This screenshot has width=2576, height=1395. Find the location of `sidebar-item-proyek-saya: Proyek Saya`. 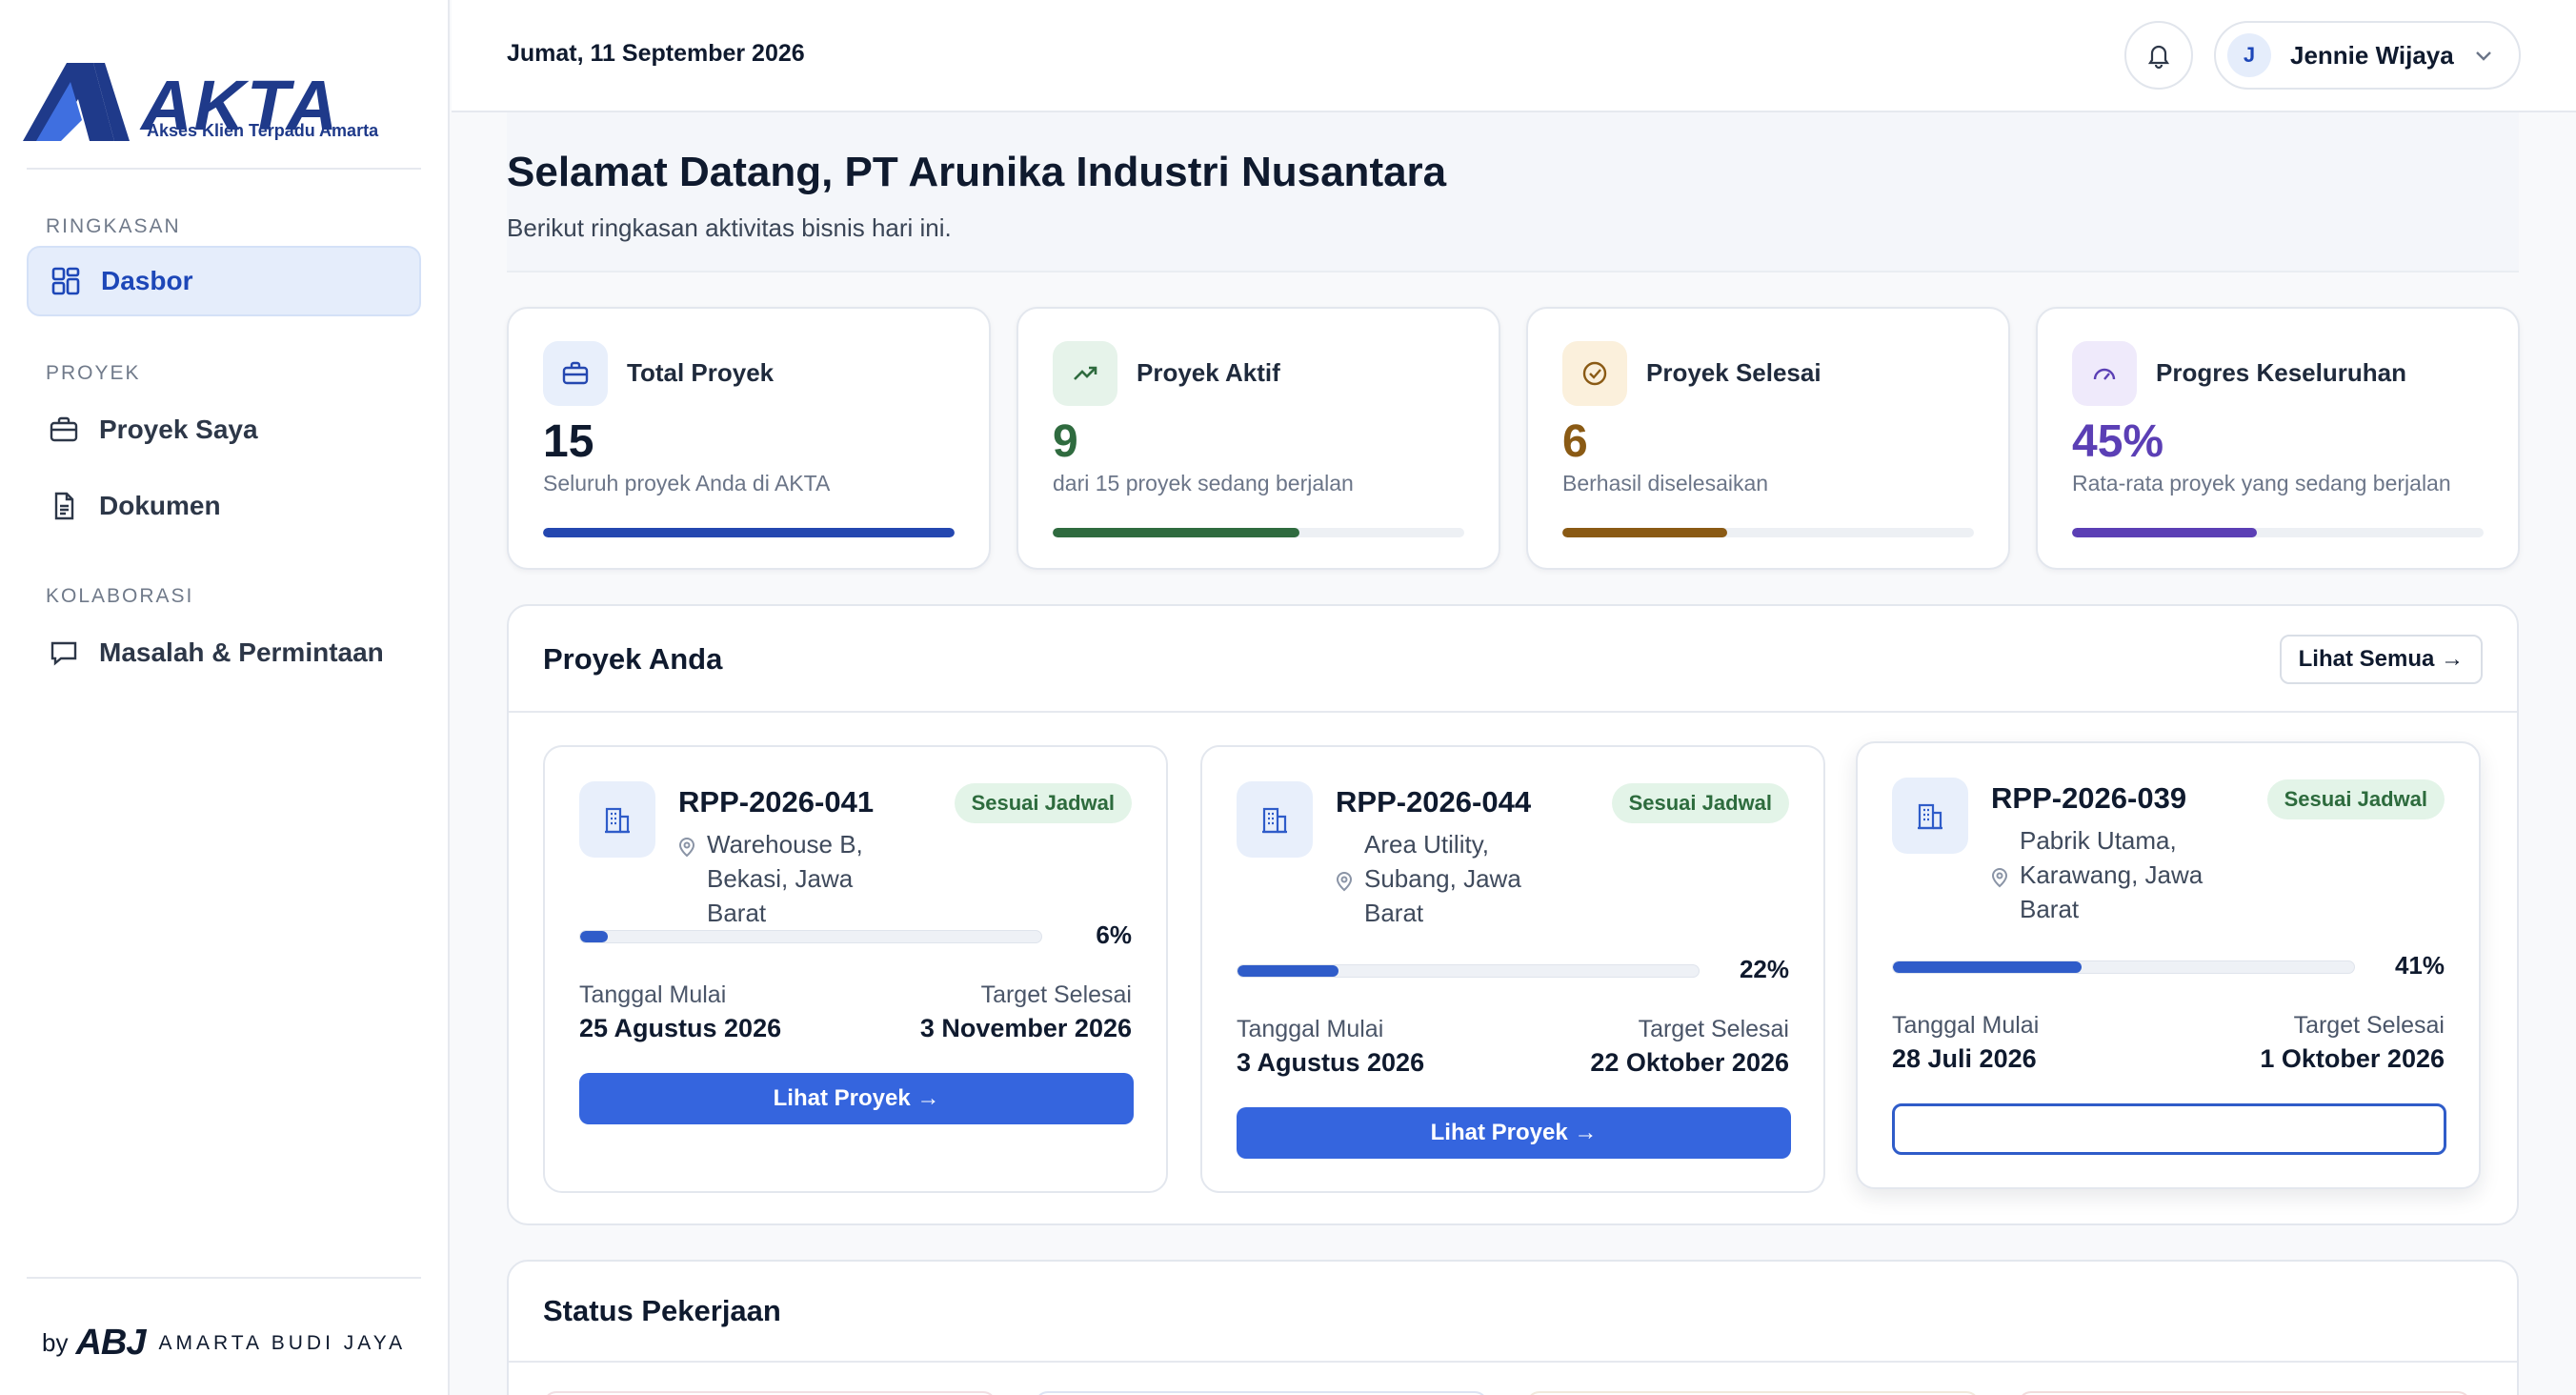

sidebar-item-proyek-saya: Proyek Saya is located at coordinates (224, 430).